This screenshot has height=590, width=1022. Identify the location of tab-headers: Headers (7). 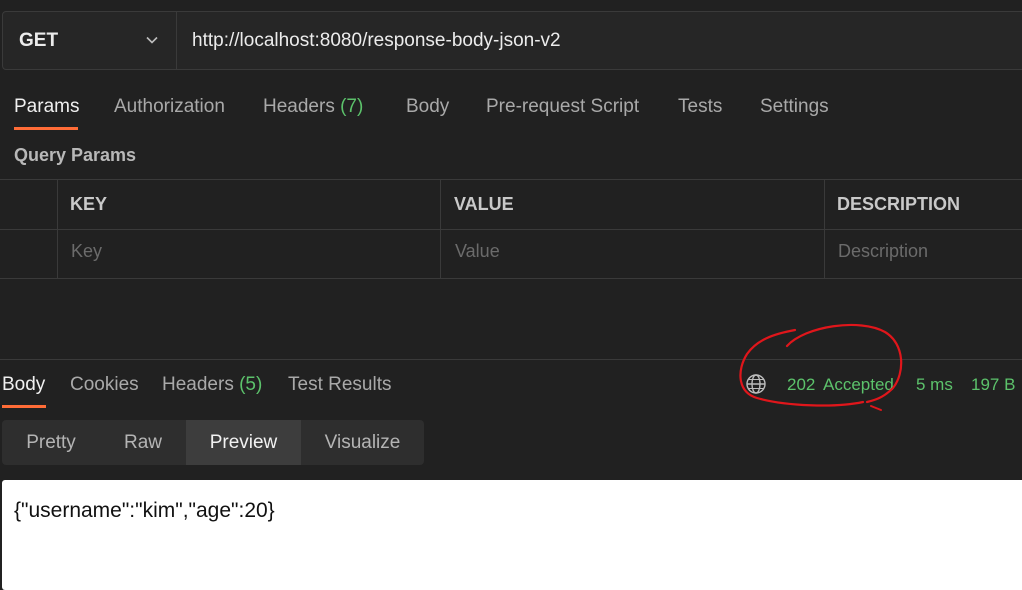
(313, 107).